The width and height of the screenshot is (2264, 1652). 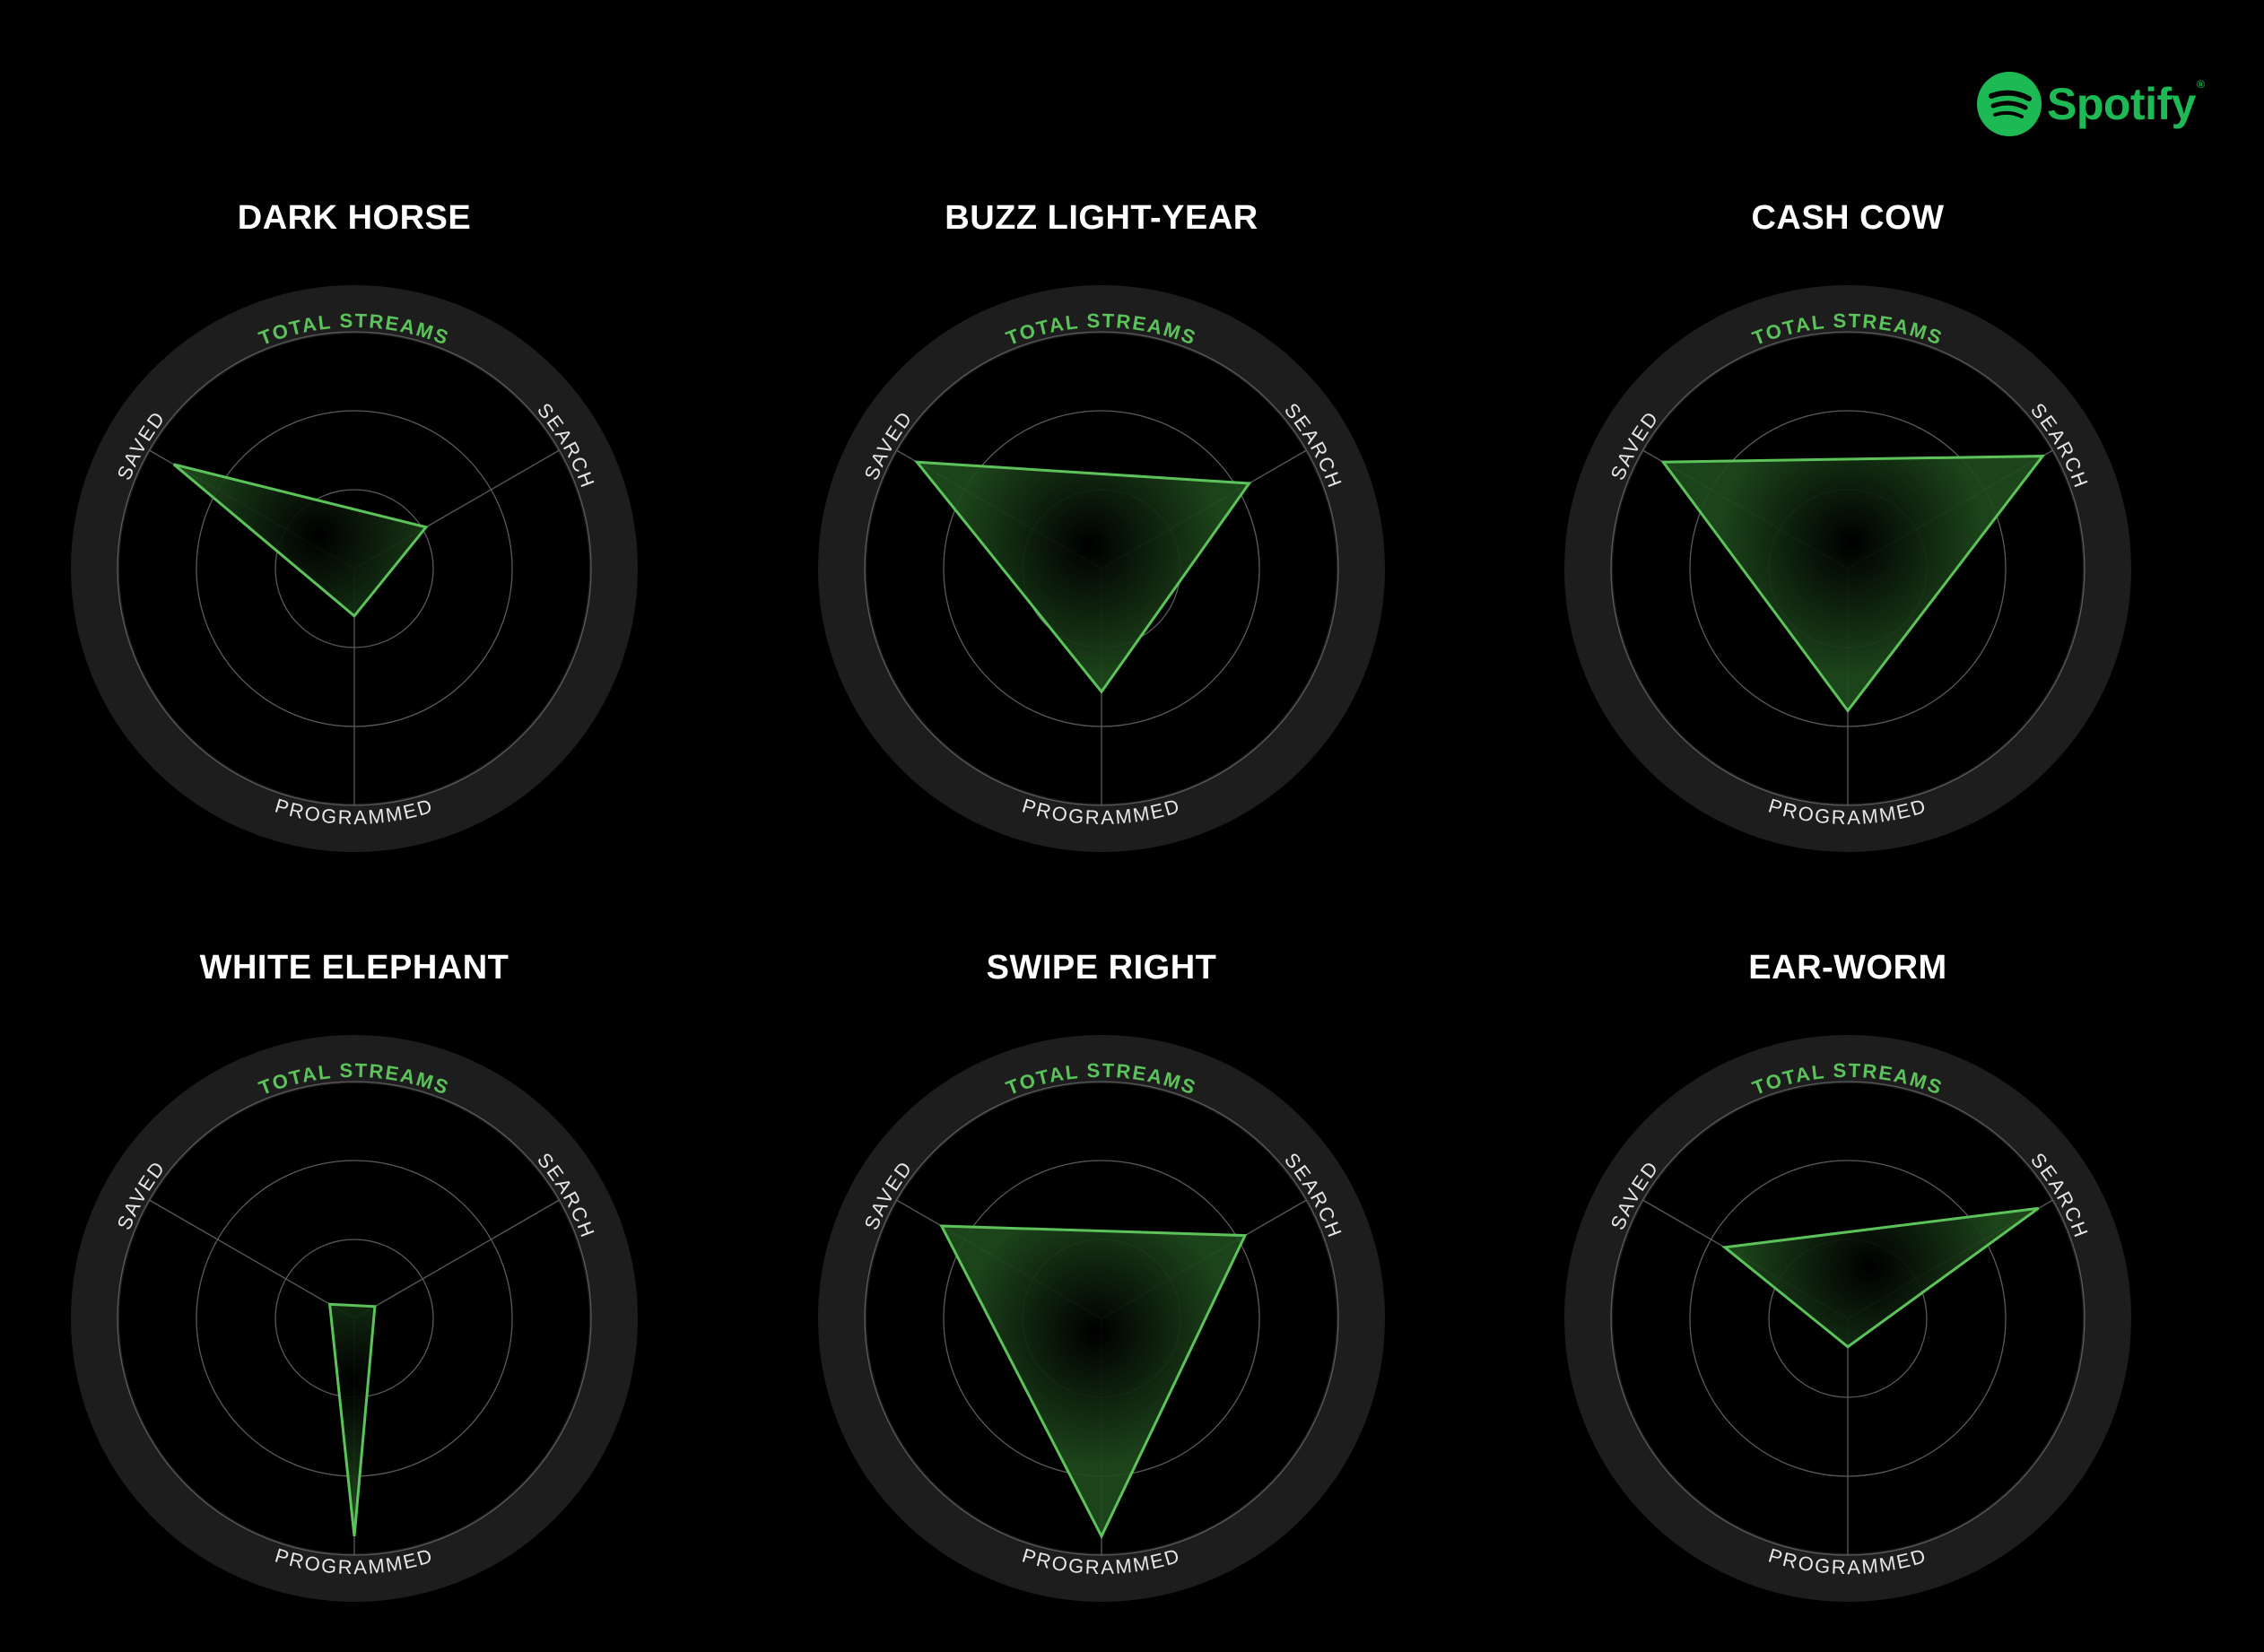 What do you see at coordinates (354, 968) in the screenshot?
I see `chart-title: WHITE ELEPHANT` at bounding box center [354, 968].